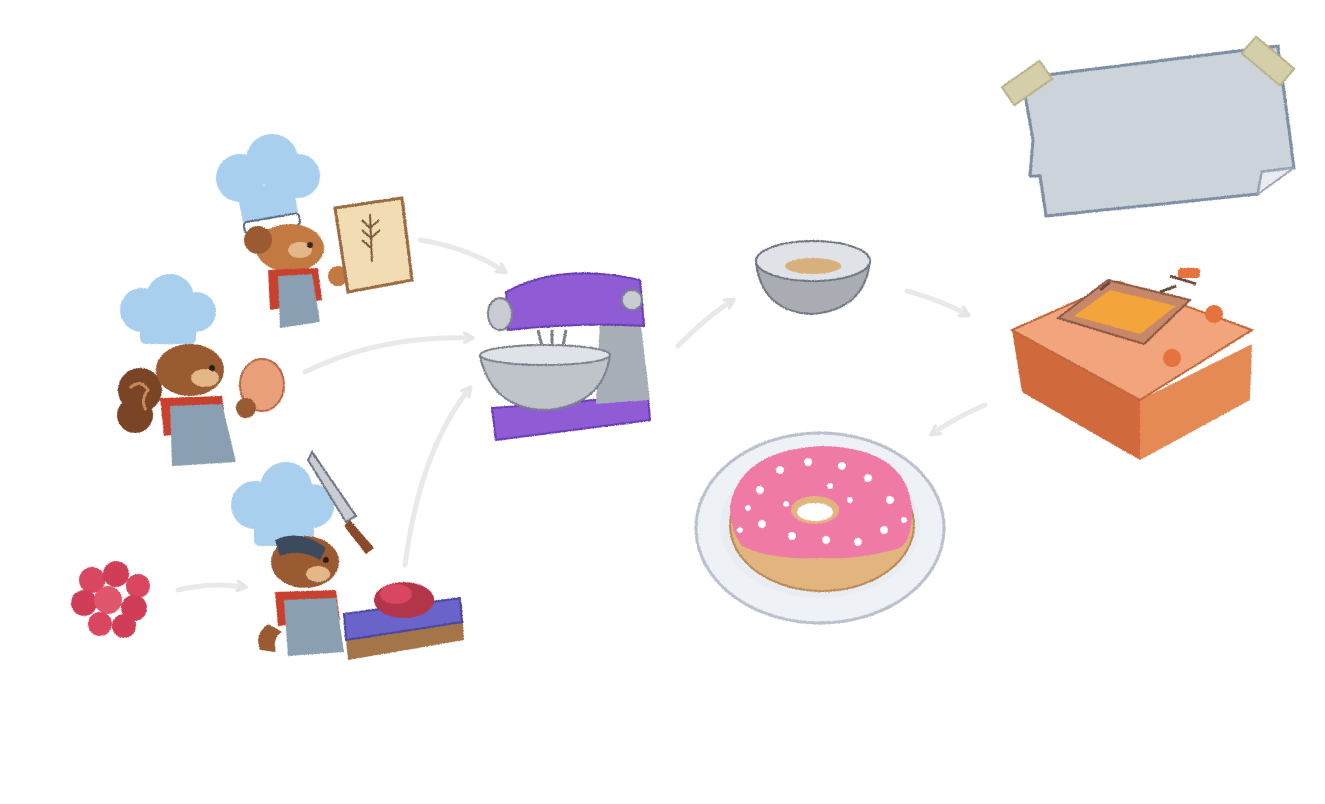  What do you see at coordinates (403, 621) in the screenshot?
I see `cutting-board-icon` at bounding box center [403, 621].